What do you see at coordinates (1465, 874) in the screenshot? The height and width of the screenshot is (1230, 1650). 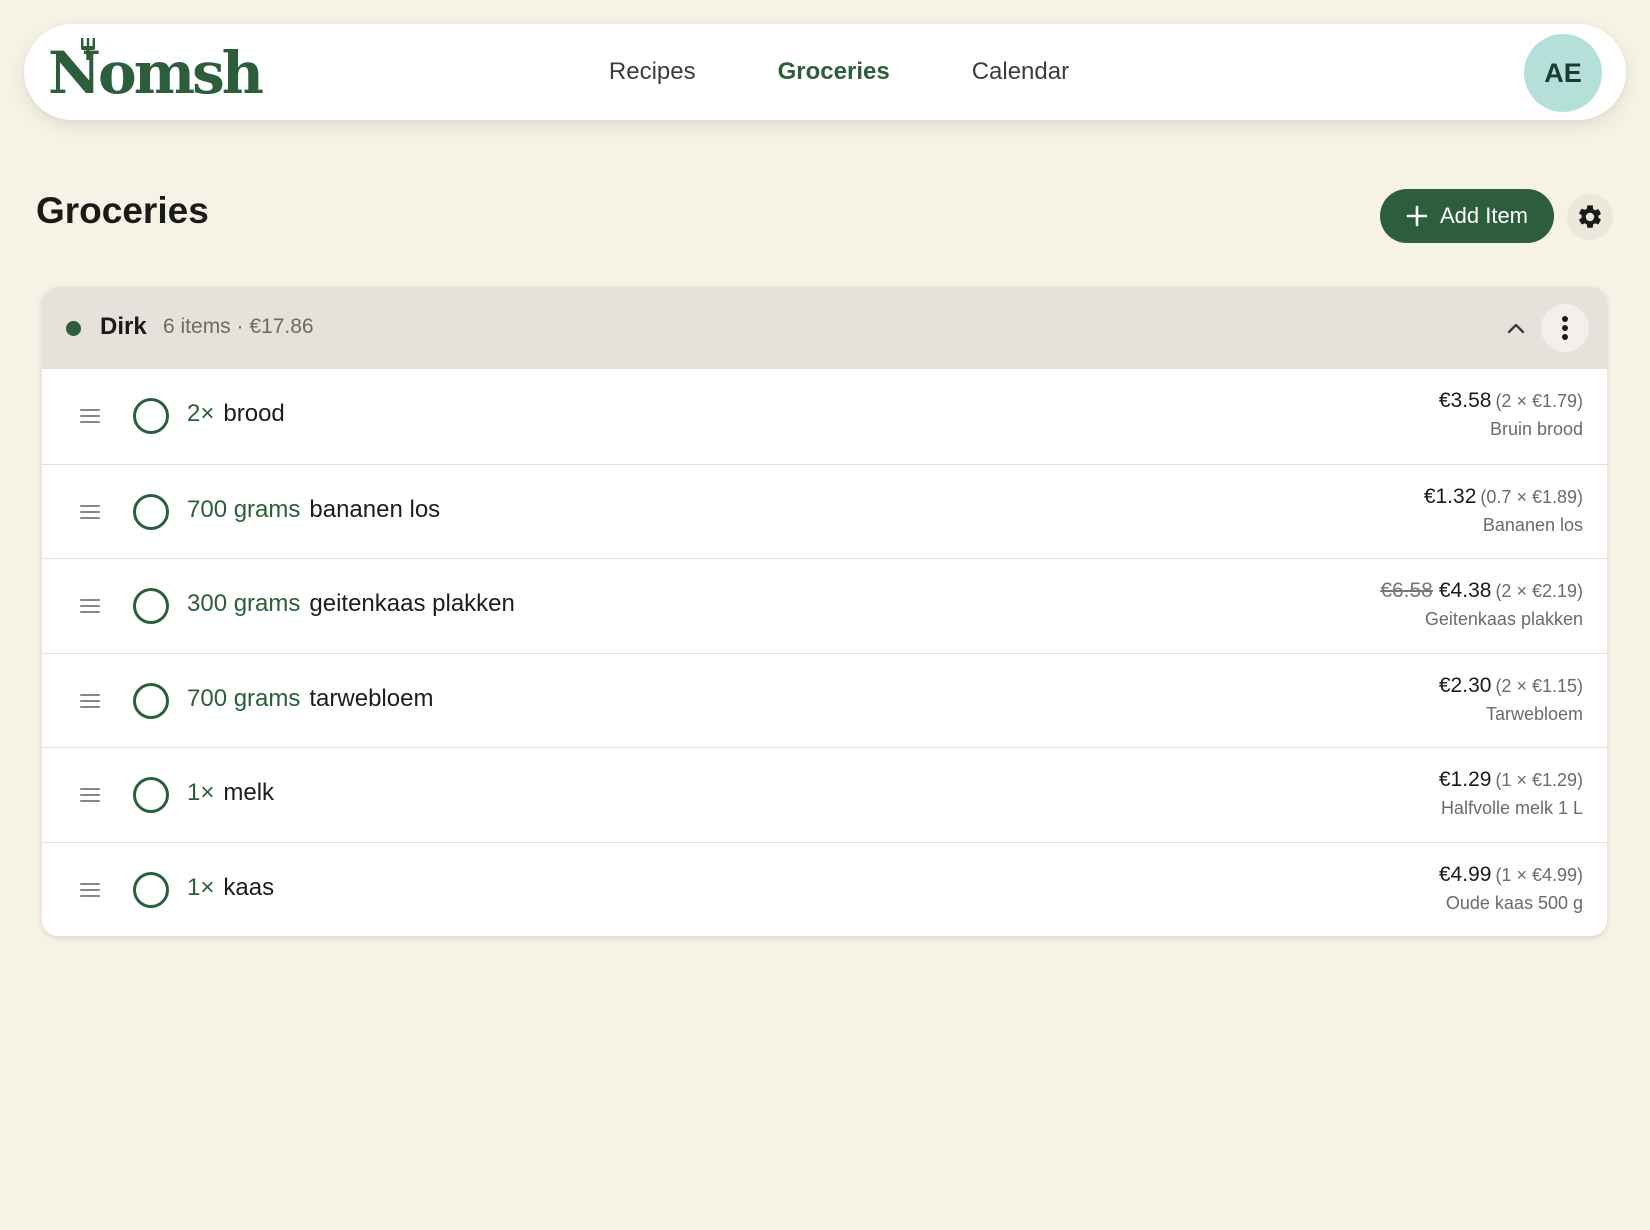 I see `item-total-price: €4.99` at bounding box center [1465, 874].